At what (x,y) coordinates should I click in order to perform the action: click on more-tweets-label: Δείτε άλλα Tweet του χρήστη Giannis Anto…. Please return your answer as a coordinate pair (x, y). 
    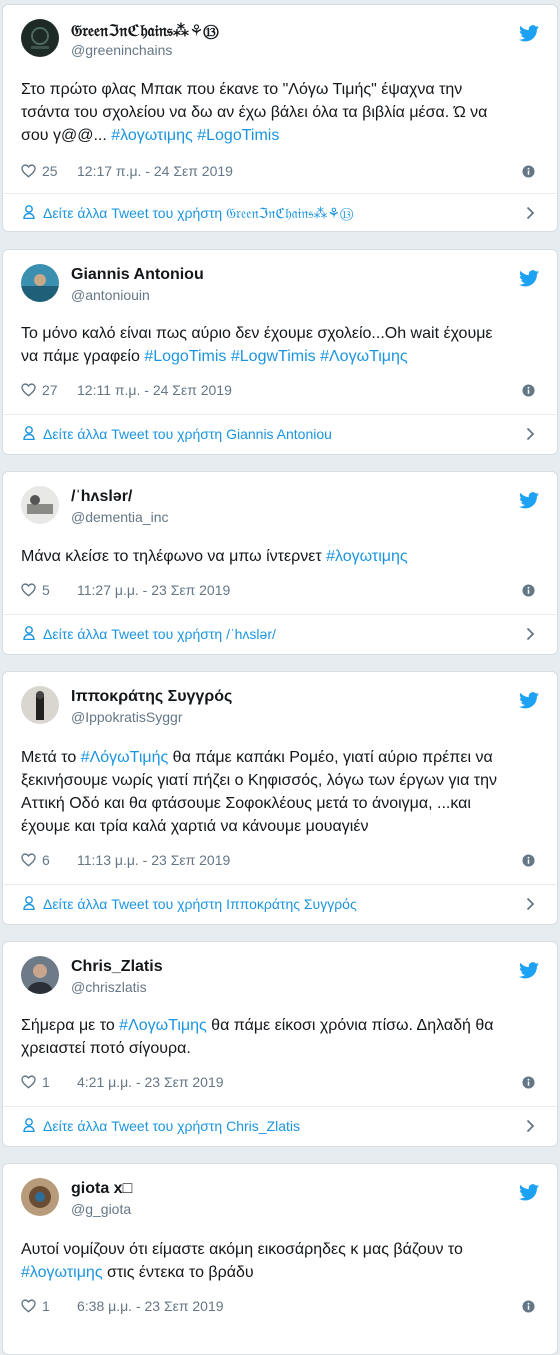
    Looking at the image, I should click on (187, 434).